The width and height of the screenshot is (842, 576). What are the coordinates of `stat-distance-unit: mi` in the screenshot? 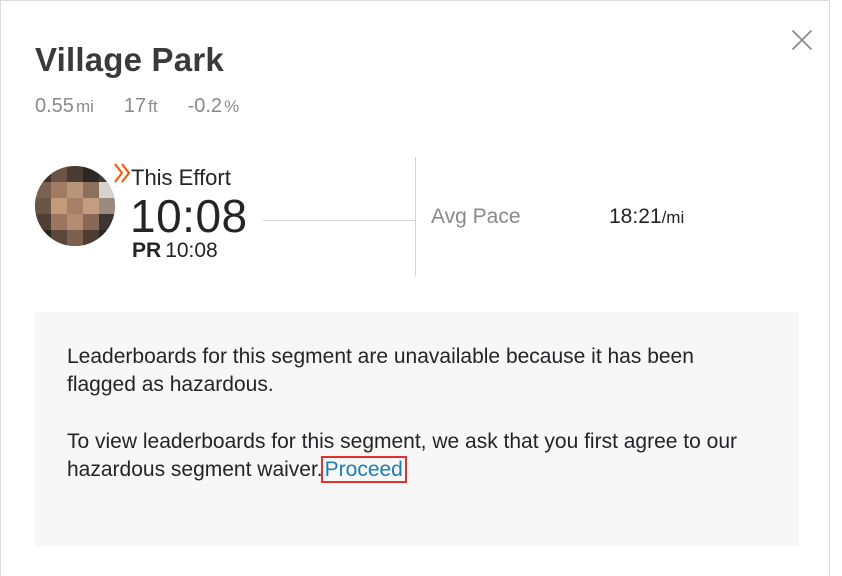 It's located at (84, 106).